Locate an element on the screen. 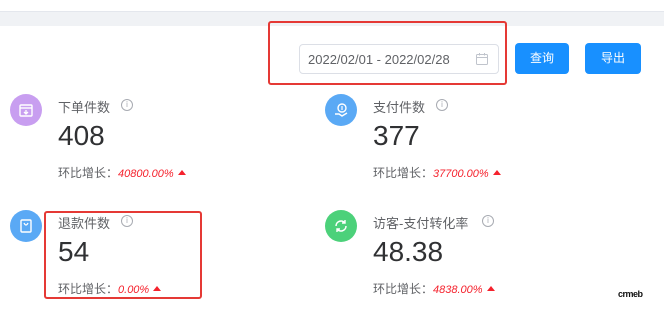 Image resolution: width=664 pixels, height=326 pixels. stat-label: 退款件数 is located at coordinates (84, 223).